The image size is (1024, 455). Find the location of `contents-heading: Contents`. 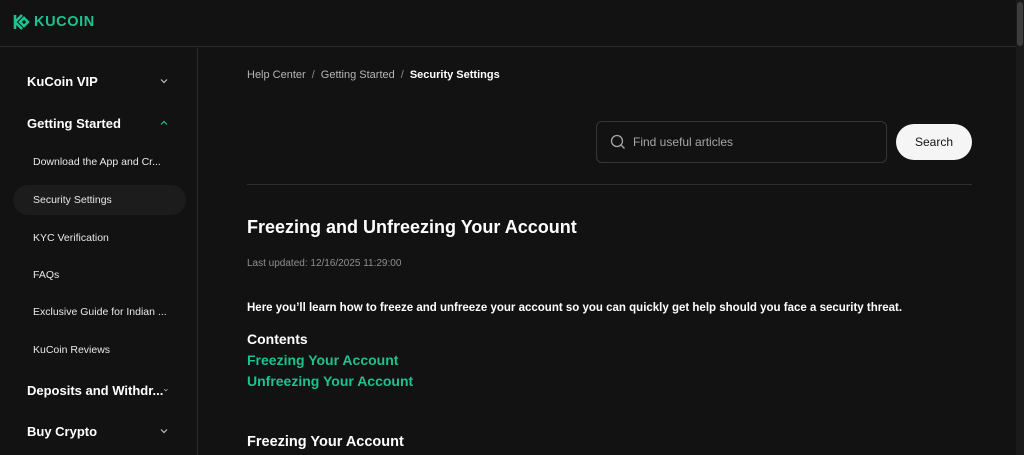

contents-heading: Contents is located at coordinates (277, 339).